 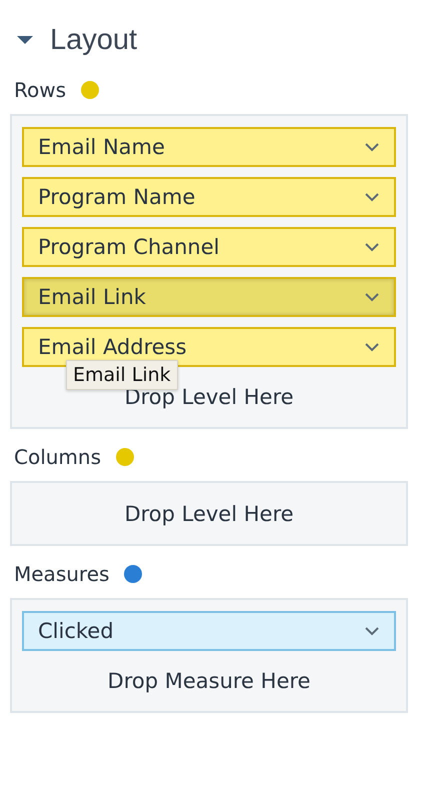 What do you see at coordinates (40, 90) in the screenshot?
I see `drop-zone-label: Rows` at bounding box center [40, 90].